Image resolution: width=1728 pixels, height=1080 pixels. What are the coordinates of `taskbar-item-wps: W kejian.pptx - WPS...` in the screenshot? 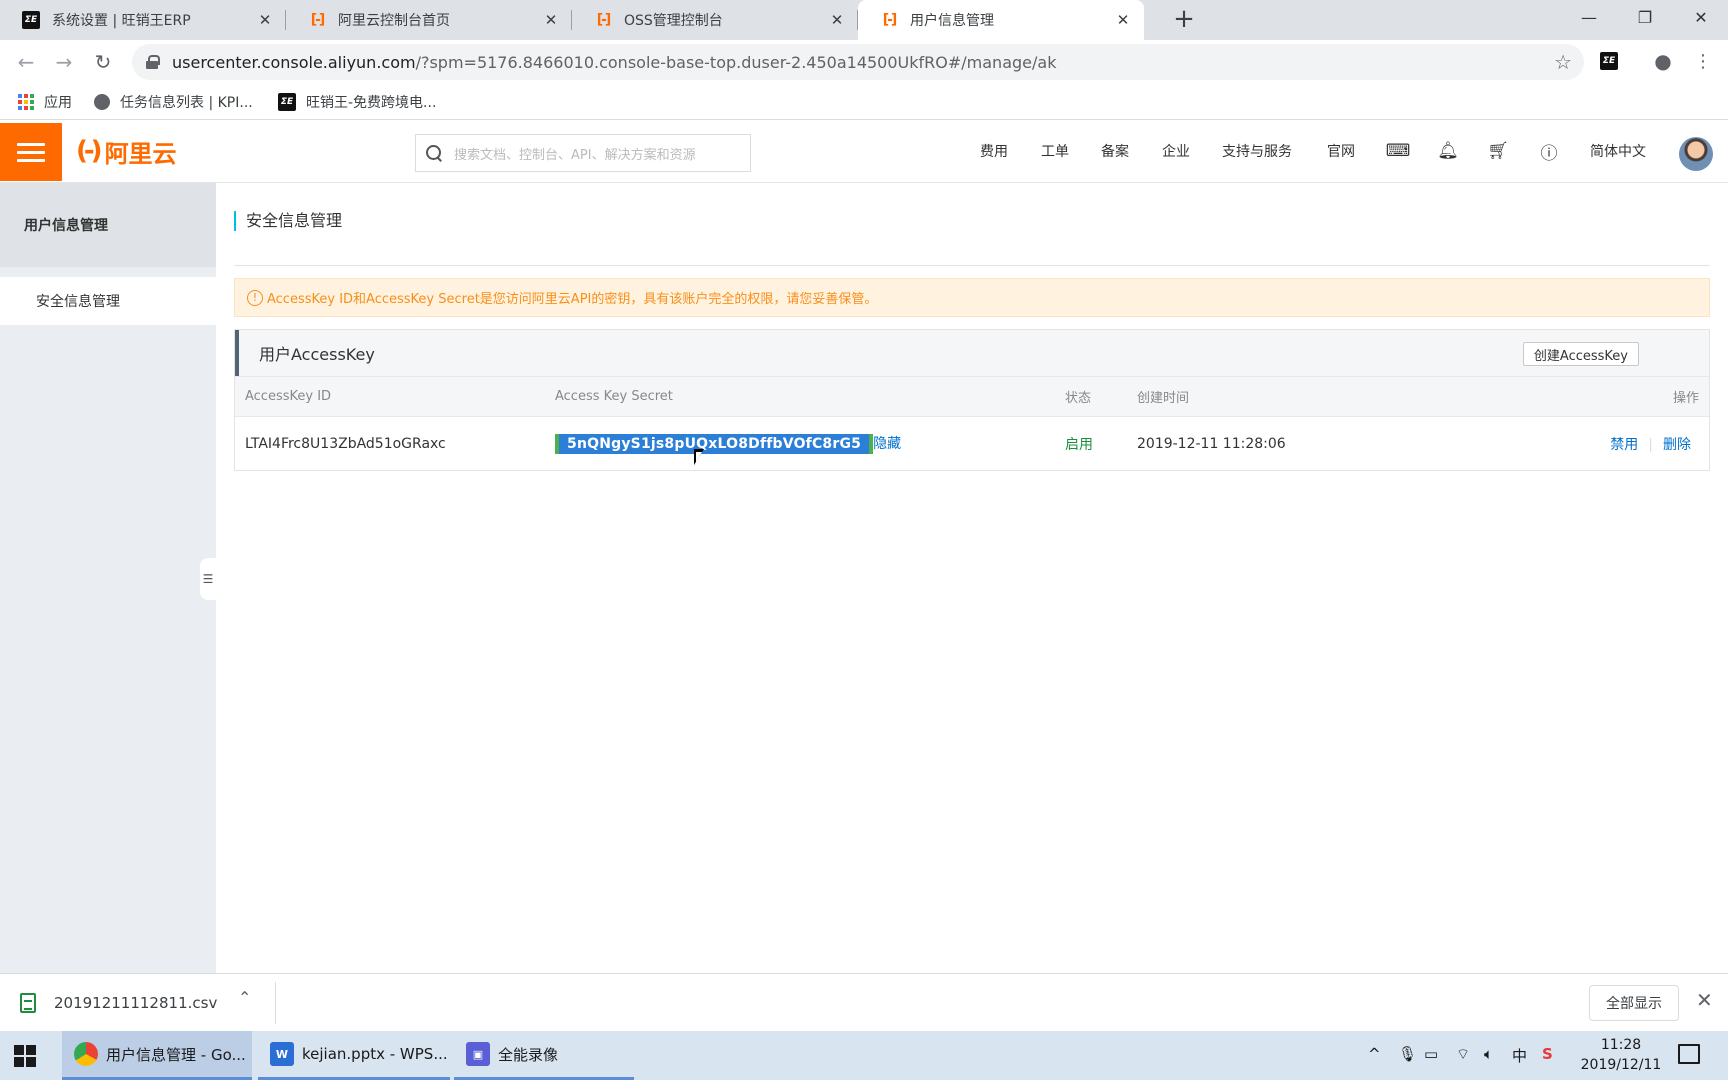 It's located at (354, 1055).